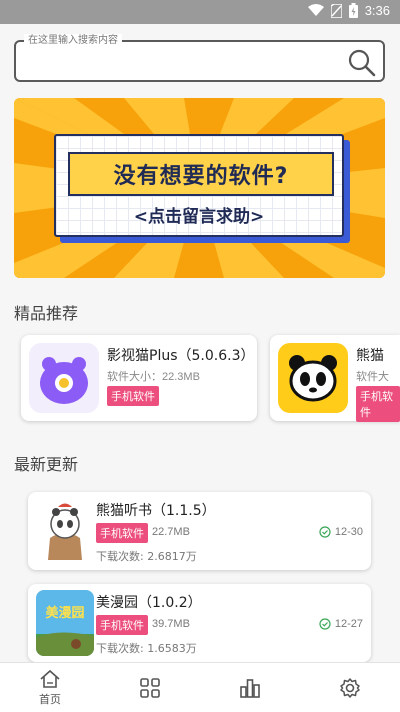  Describe the element at coordinates (65, 623) in the screenshot. I see `app-icon-meimanyuan: 美漫园` at that location.